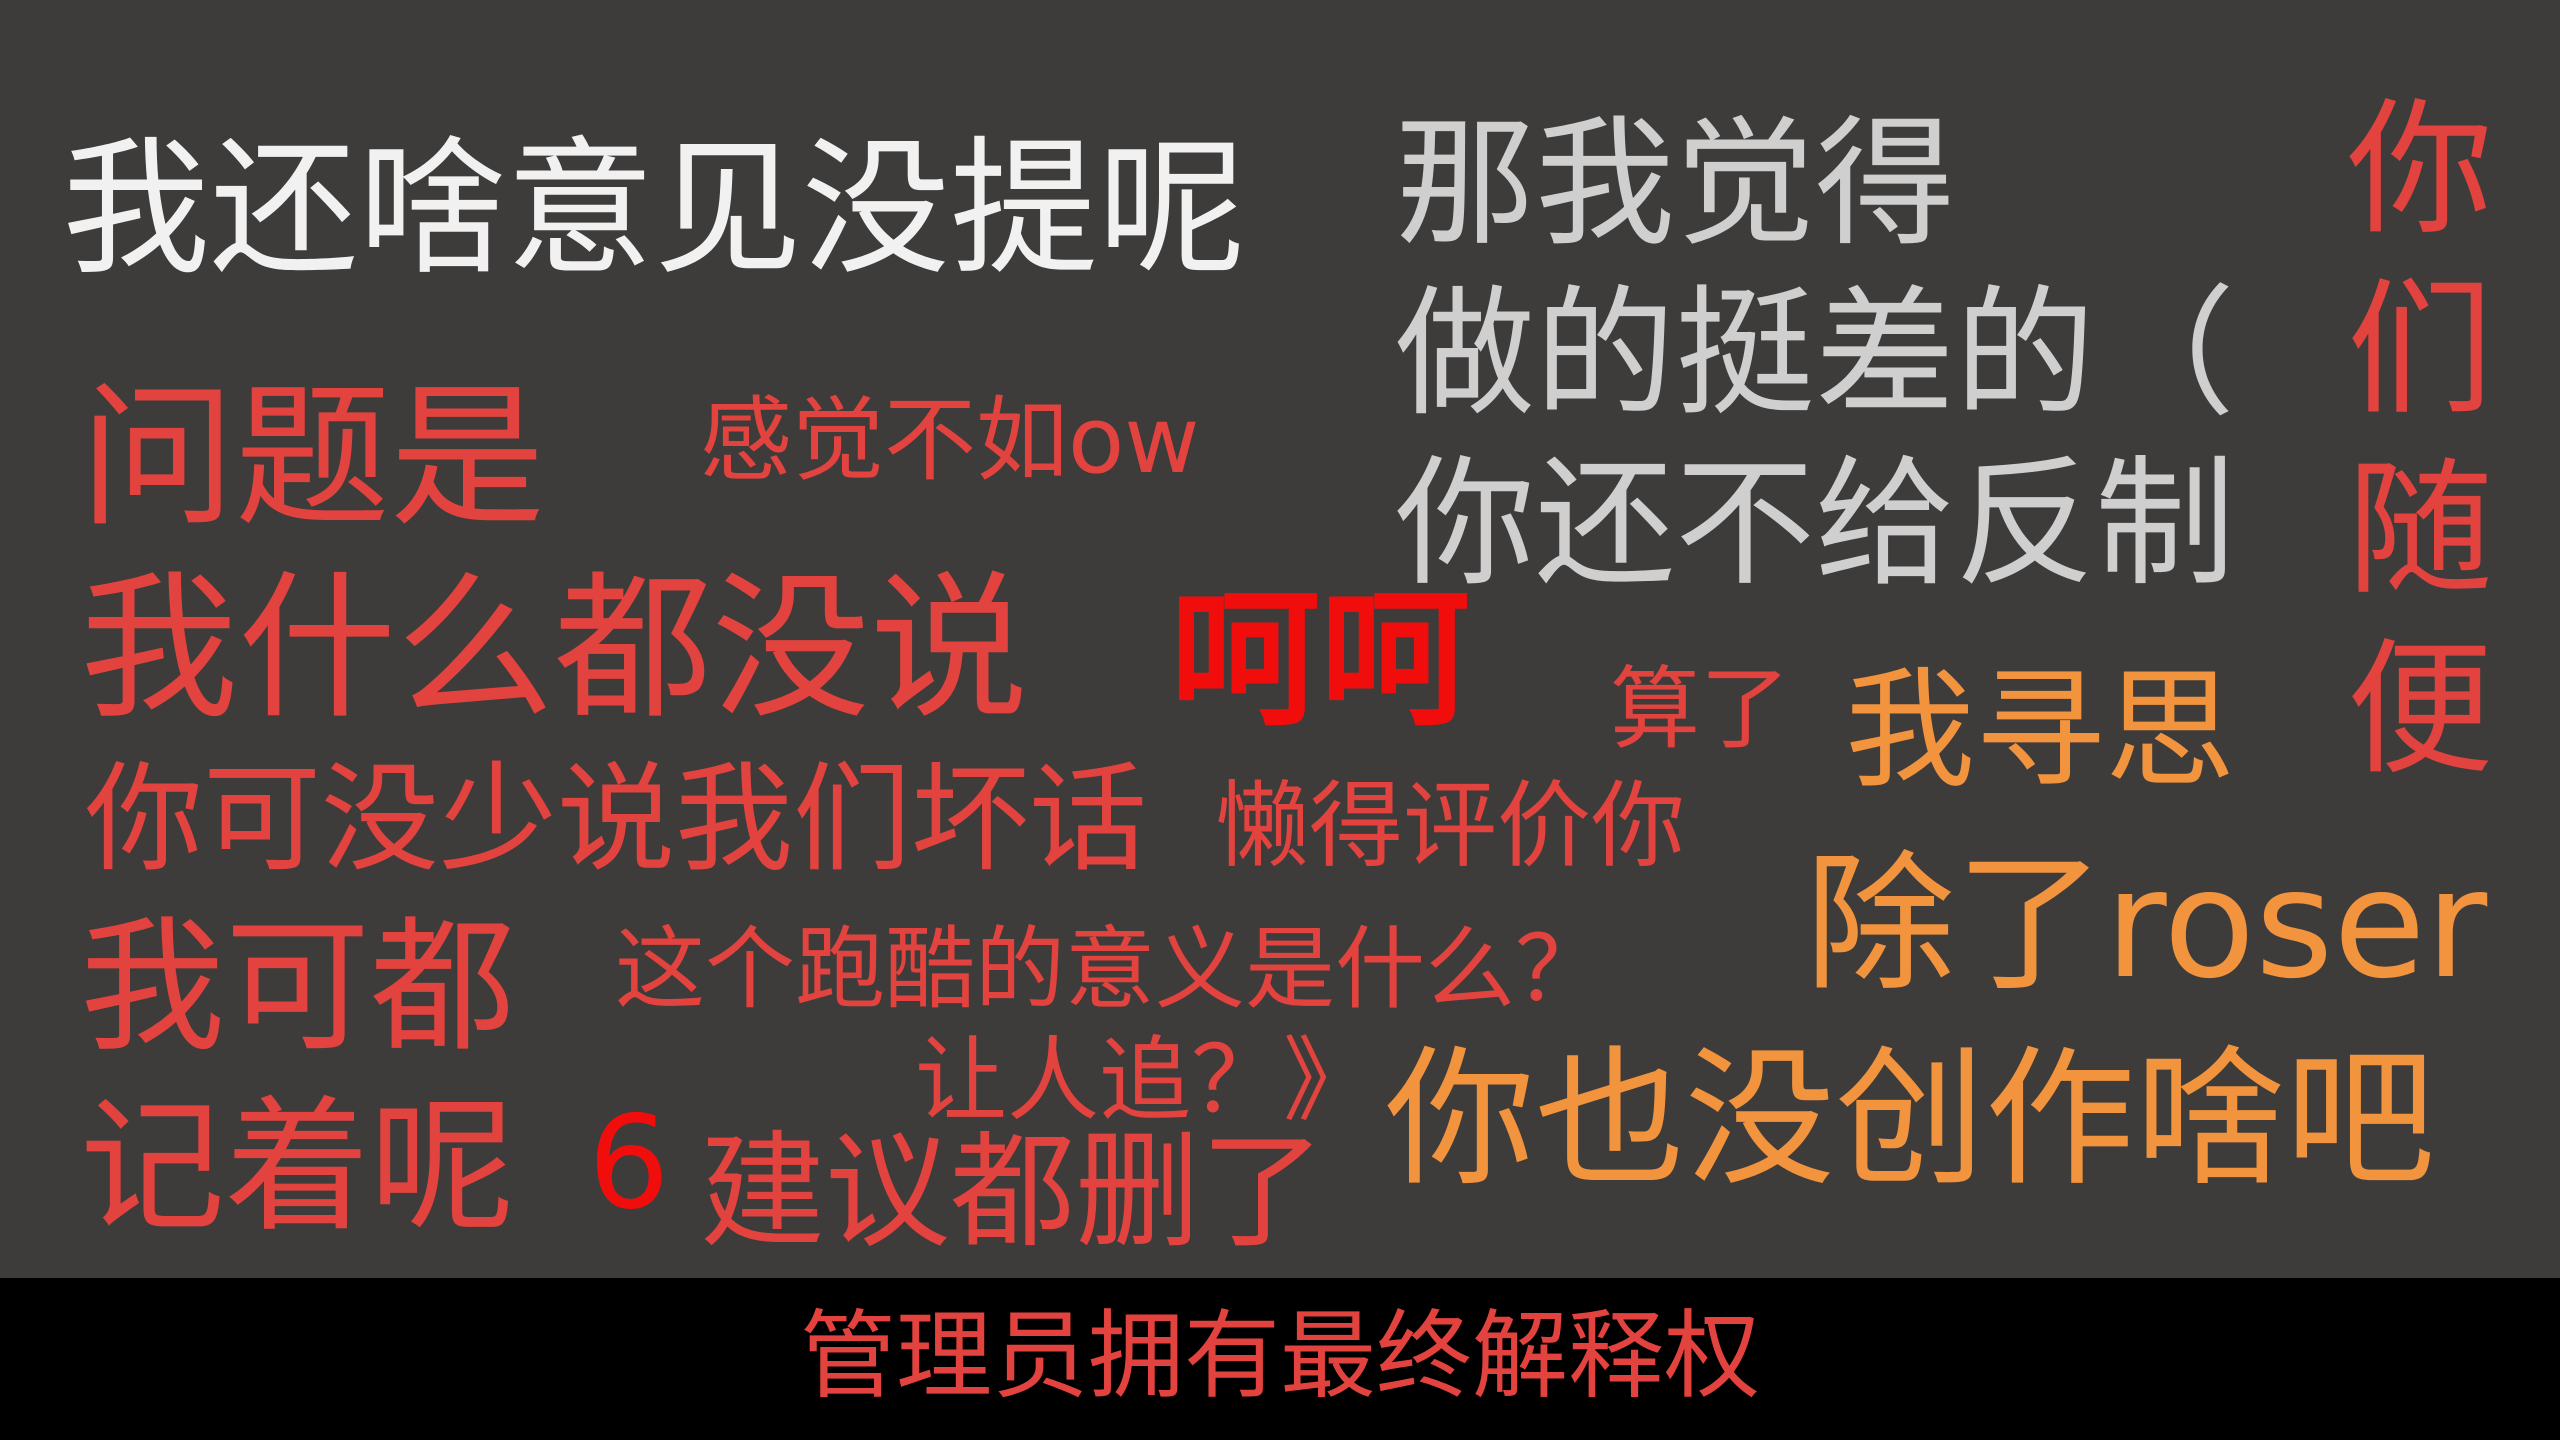 The width and height of the screenshot is (2560, 1440). What do you see at coordinates (2420, 440) in the screenshot?
I see `phrase-vertical-whatever: 你 们 随 便` at bounding box center [2420, 440].